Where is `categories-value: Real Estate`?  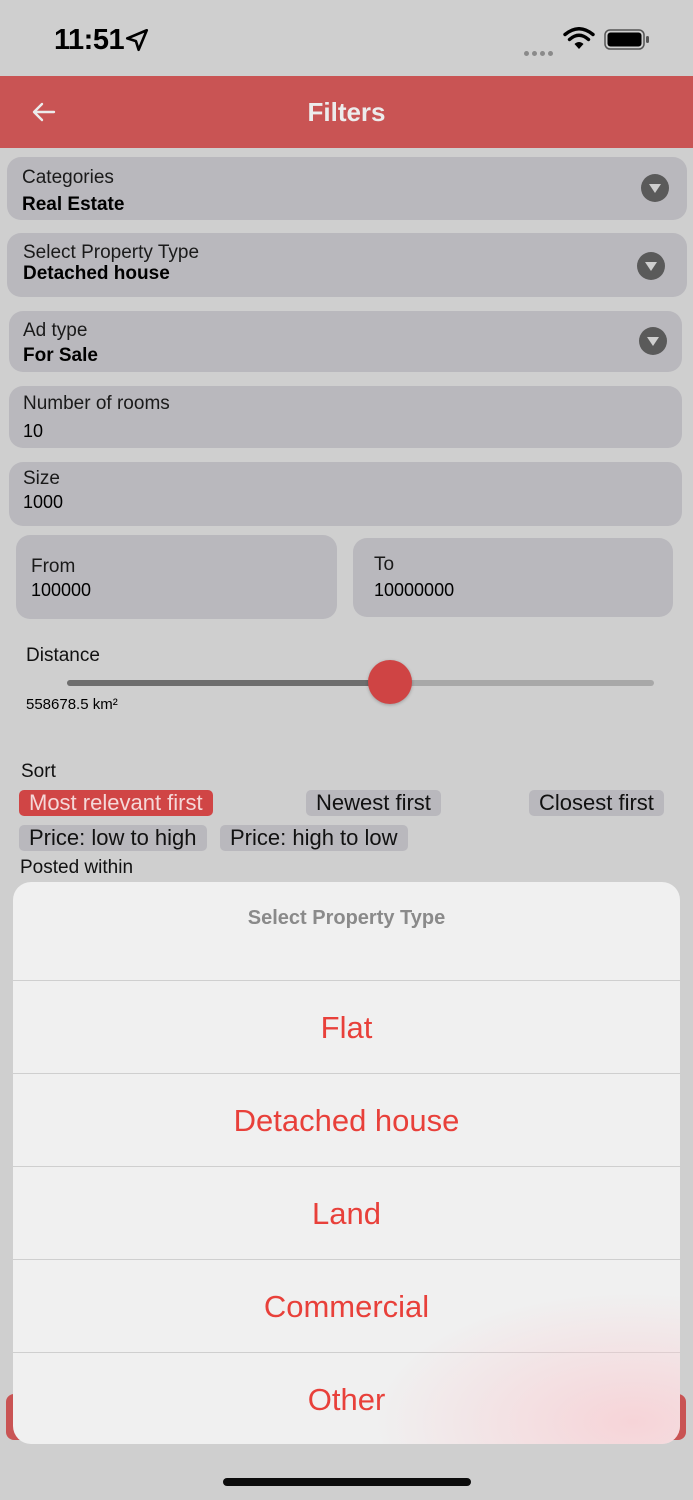
categories-value: Real Estate is located at coordinates (73, 204).